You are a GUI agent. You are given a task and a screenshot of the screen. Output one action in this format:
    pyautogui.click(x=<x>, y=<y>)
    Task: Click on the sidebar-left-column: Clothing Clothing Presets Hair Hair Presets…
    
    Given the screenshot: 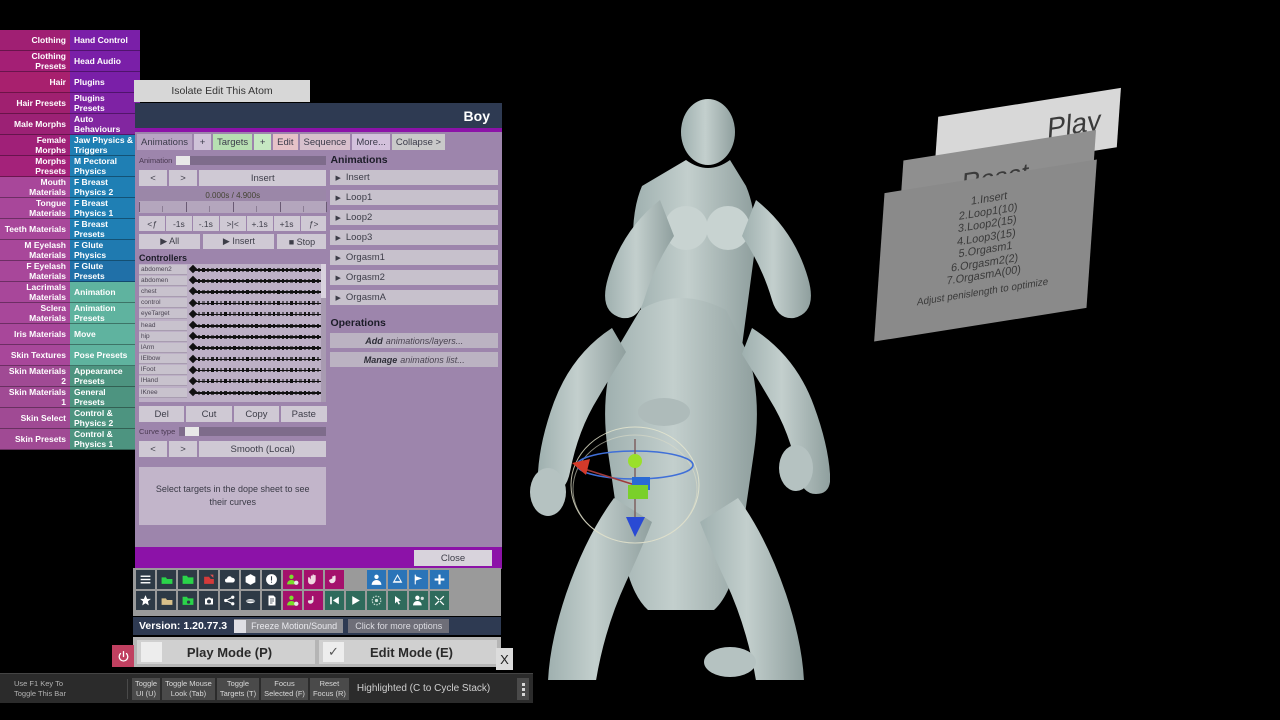 What is the action you would take?
    pyautogui.click(x=35, y=240)
    